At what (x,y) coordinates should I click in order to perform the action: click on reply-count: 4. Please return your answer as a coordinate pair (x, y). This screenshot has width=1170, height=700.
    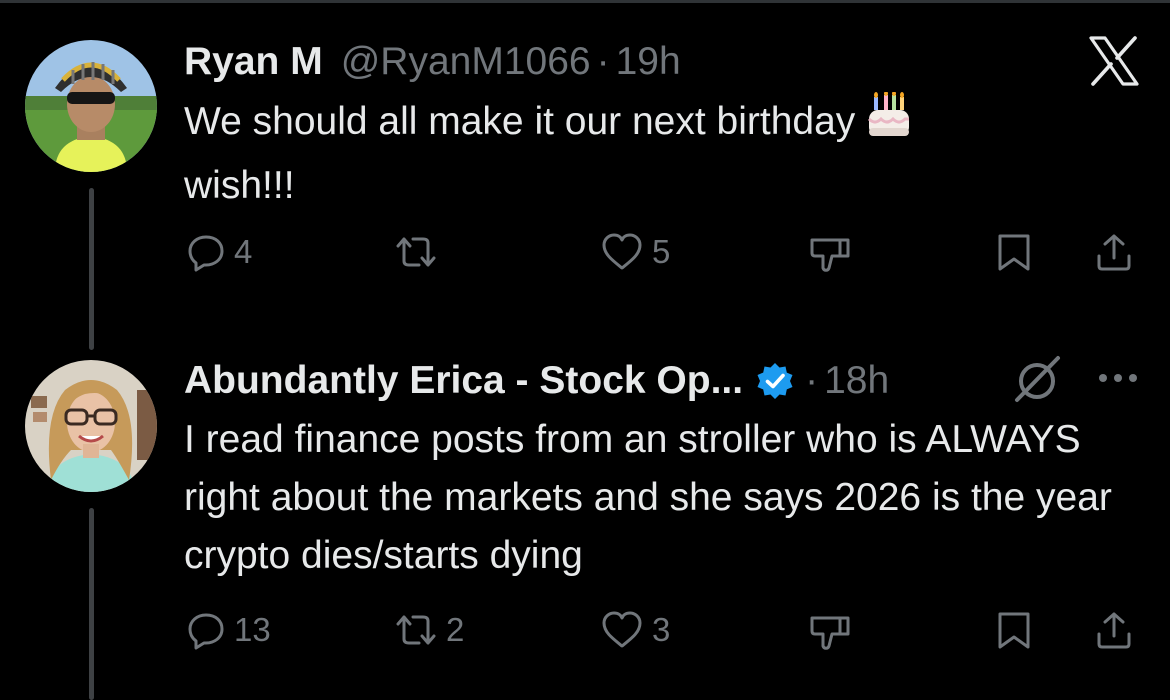
    Looking at the image, I should click on (243, 251).